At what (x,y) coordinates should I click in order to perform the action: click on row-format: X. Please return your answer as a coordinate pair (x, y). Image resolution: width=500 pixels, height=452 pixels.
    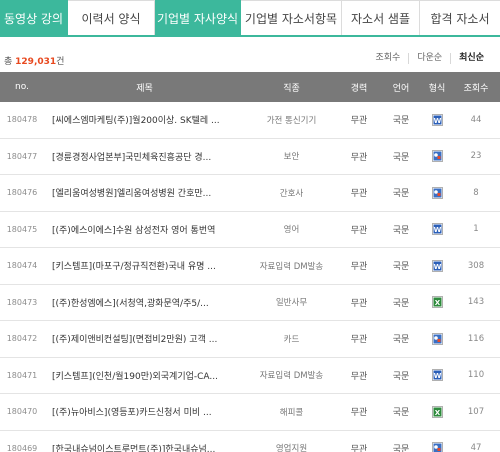
    Looking at the image, I should click on (437, 411).